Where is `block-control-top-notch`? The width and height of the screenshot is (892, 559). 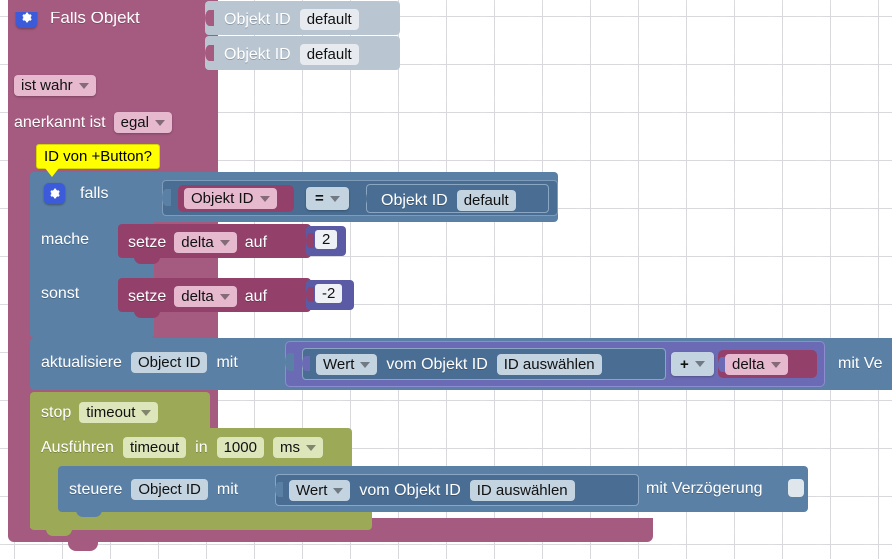
block-control-top-notch is located at coordinates (89, 469).